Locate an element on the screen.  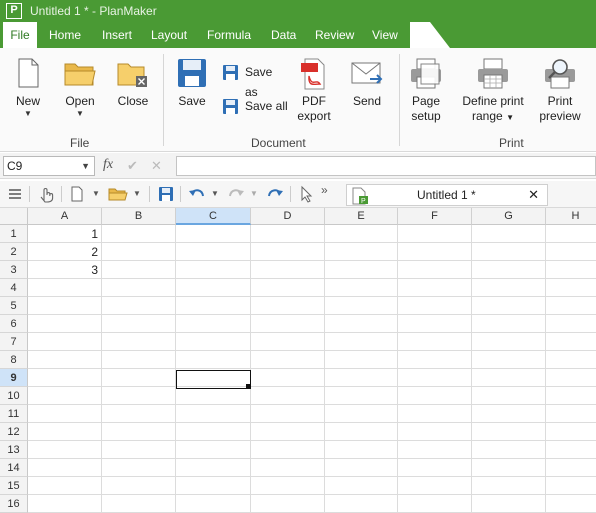
tab-insert: Insert is located at coordinates (117, 35).